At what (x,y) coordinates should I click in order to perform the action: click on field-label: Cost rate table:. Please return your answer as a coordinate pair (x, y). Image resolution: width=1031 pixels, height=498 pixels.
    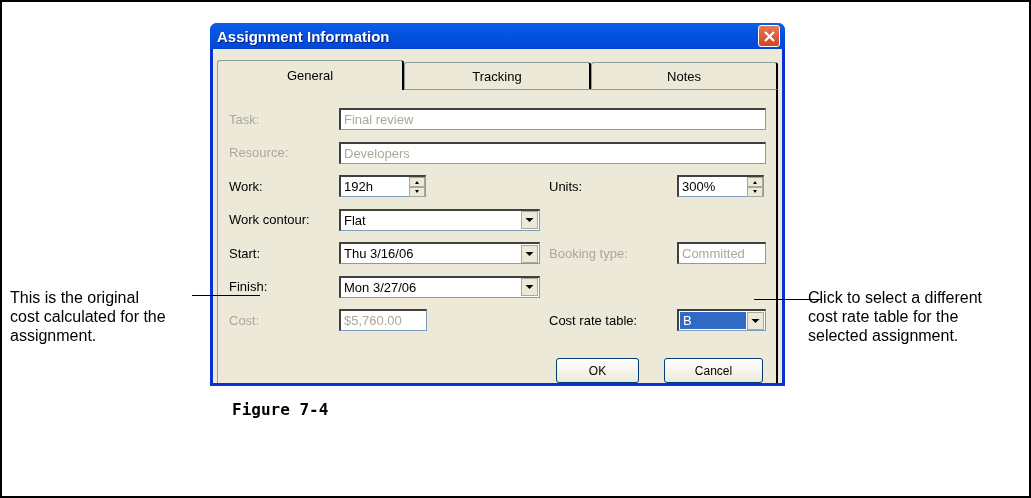
    Looking at the image, I should click on (593, 320).